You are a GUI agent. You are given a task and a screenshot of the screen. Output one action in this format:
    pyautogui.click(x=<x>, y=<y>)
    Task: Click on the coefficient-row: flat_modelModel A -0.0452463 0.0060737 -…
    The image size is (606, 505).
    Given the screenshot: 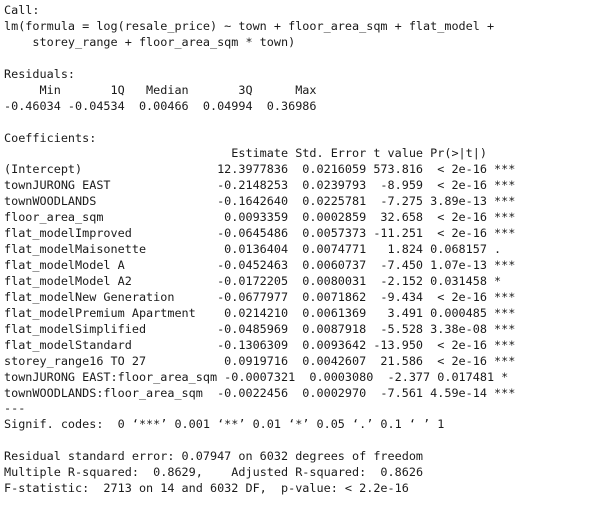 What is the action you would take?
    pyautogui.click(x=260, y=265)
    